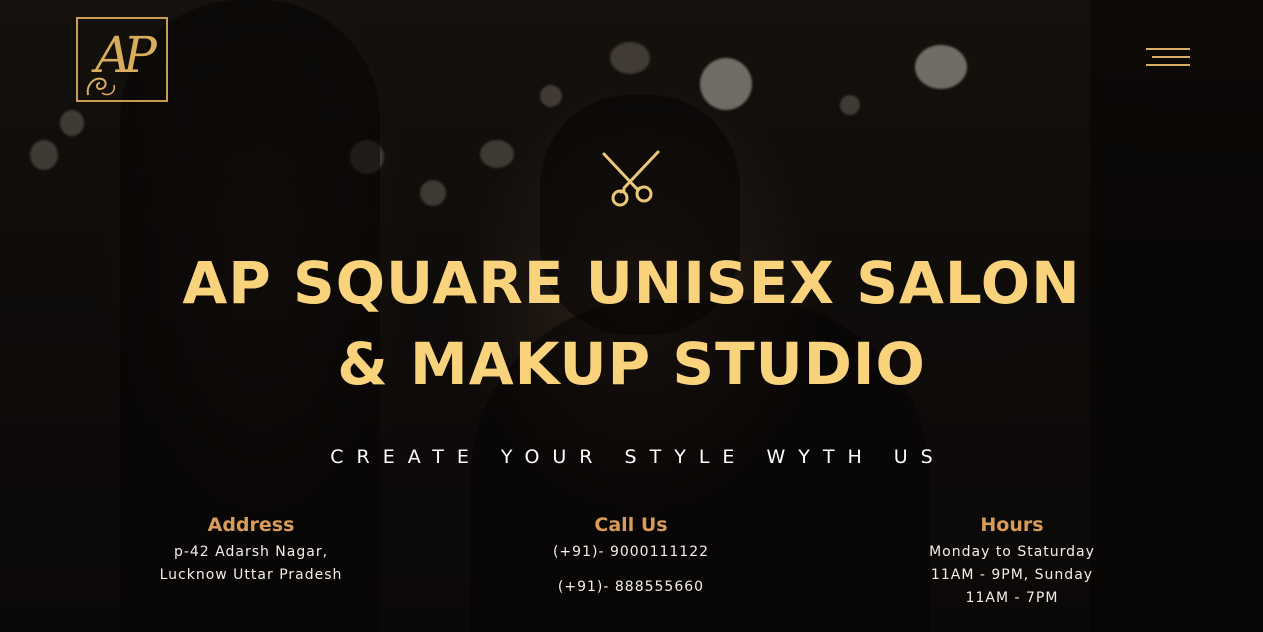 The image size is (1263, 632). I want to click on hours-line-3: 11AM - 7PM, so click(1012, 598).